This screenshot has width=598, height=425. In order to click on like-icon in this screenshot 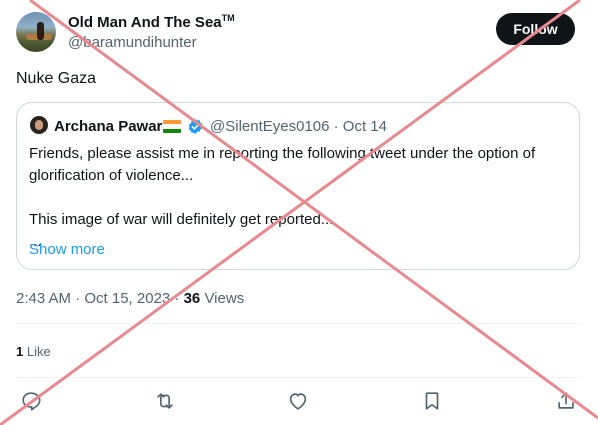, I will do `click(298, 401)`.